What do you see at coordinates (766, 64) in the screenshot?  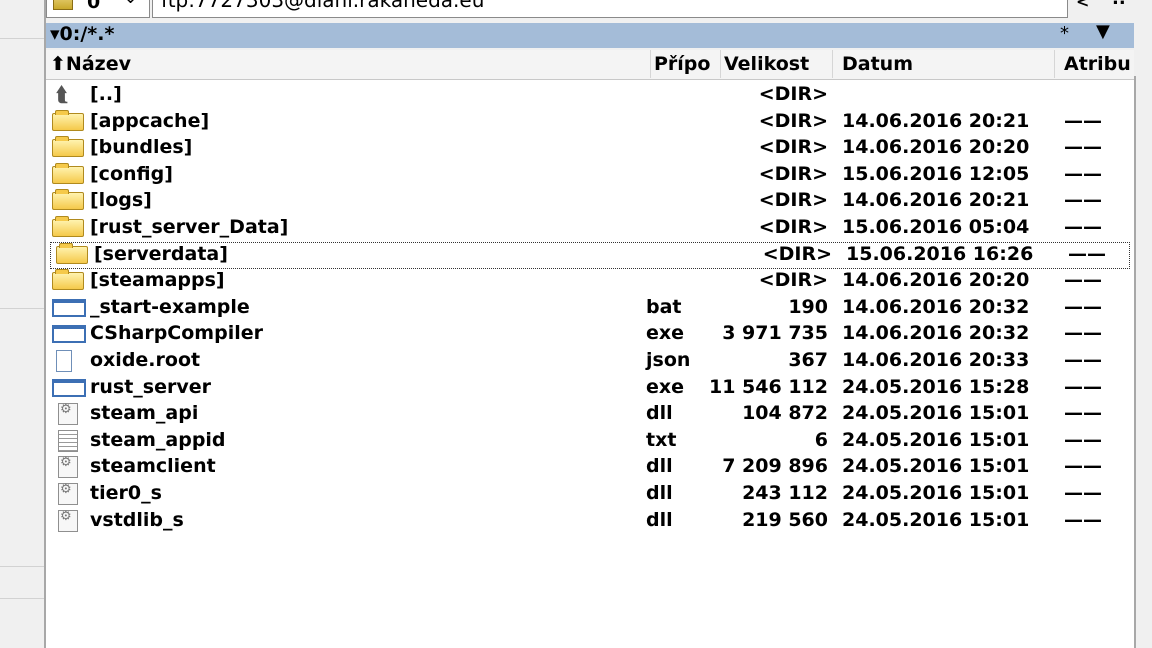 I see `column-size: Velikost` at bounding box center [766, 64].